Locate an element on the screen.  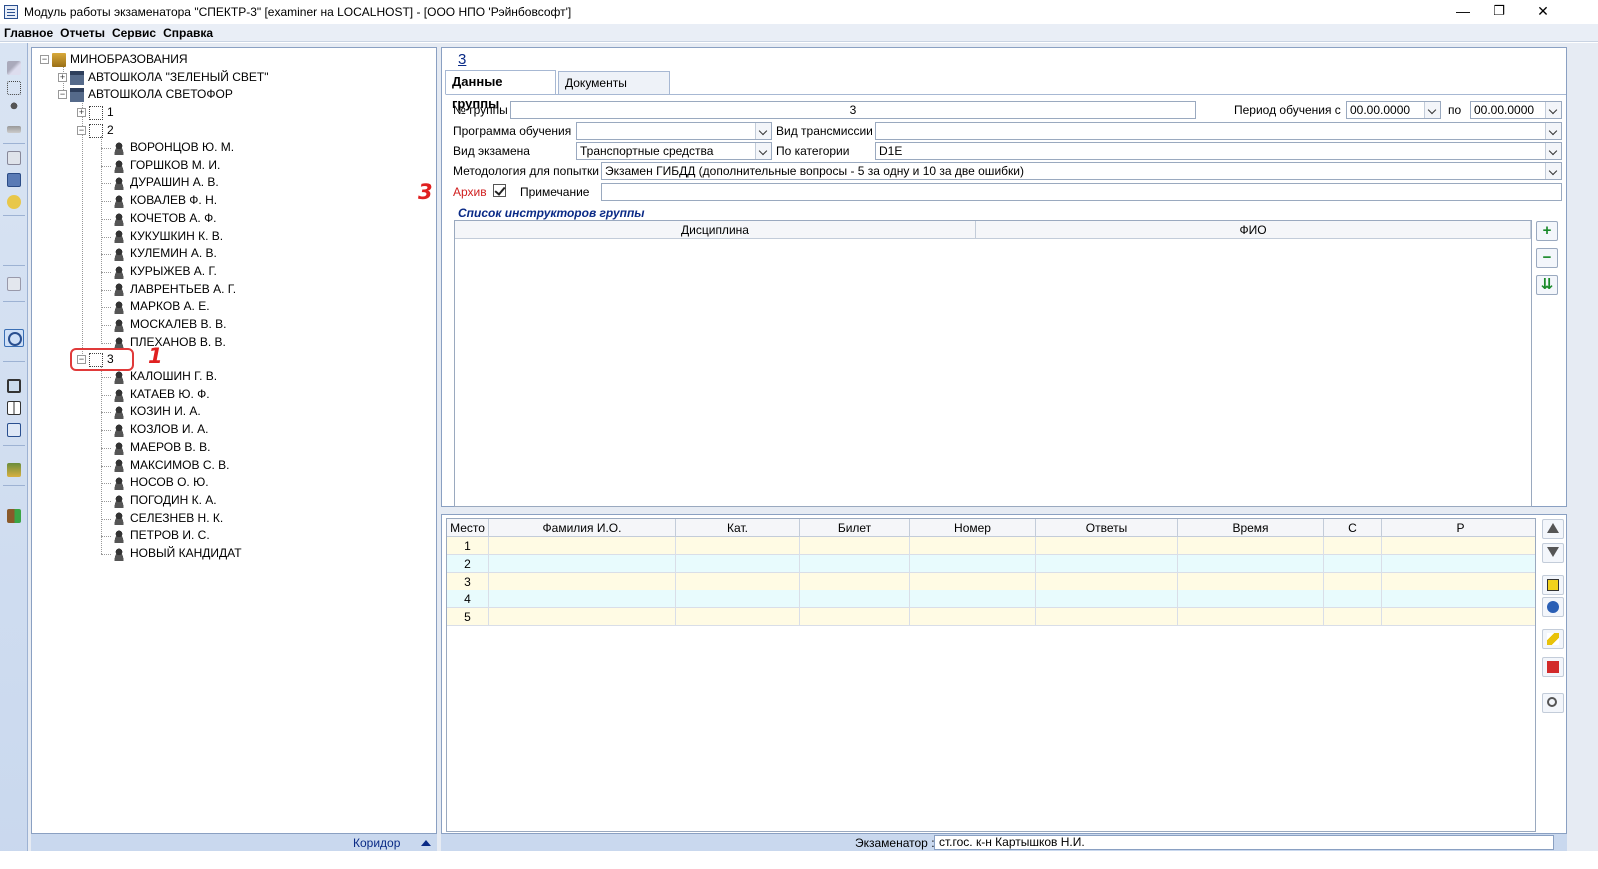
row-place-cell: 2 is located at coordinates (468, 563).